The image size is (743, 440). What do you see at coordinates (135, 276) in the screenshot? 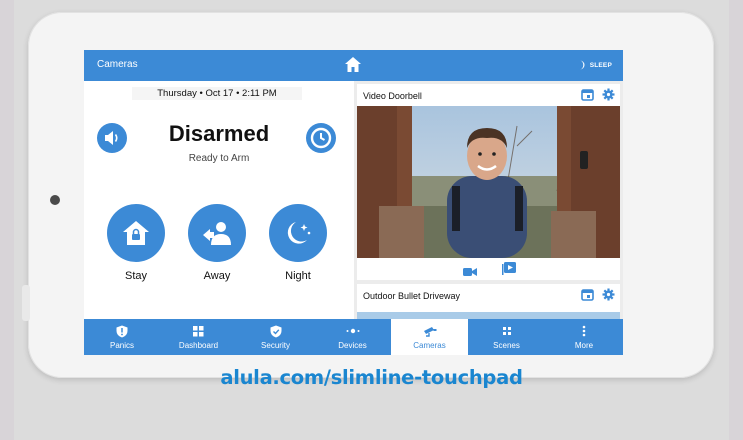
I see `arm-stay-label: Stay` at bounding box center [135, 276].